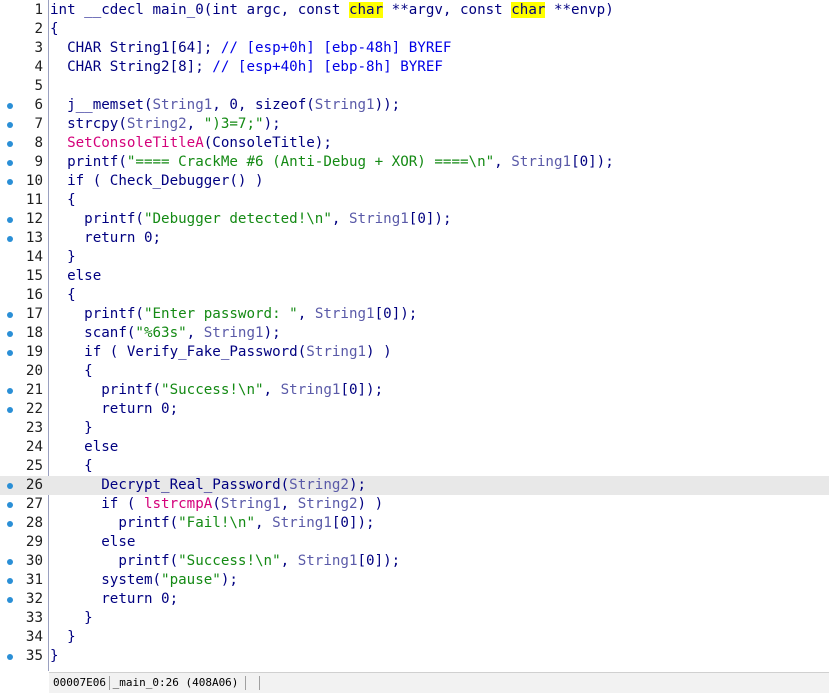 The width and height of the screenshot is (829, 693). I want to click on code-text: if ( Check_Debugger() ), so click(156, 181).